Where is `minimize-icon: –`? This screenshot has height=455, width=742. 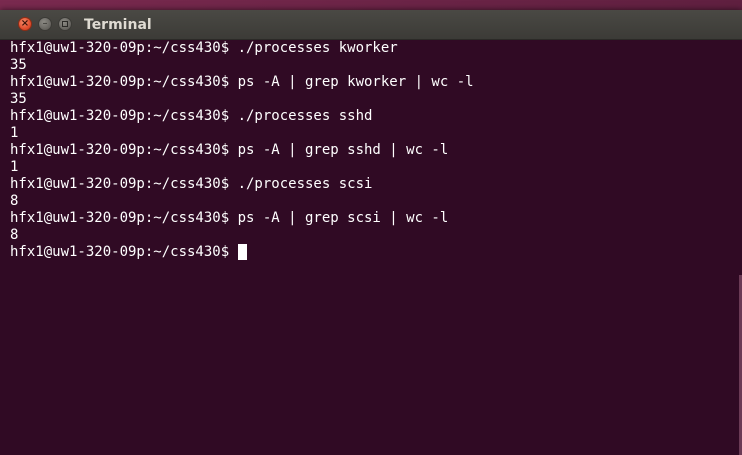 minimize-icon: – is located at coordinates (45, 23).